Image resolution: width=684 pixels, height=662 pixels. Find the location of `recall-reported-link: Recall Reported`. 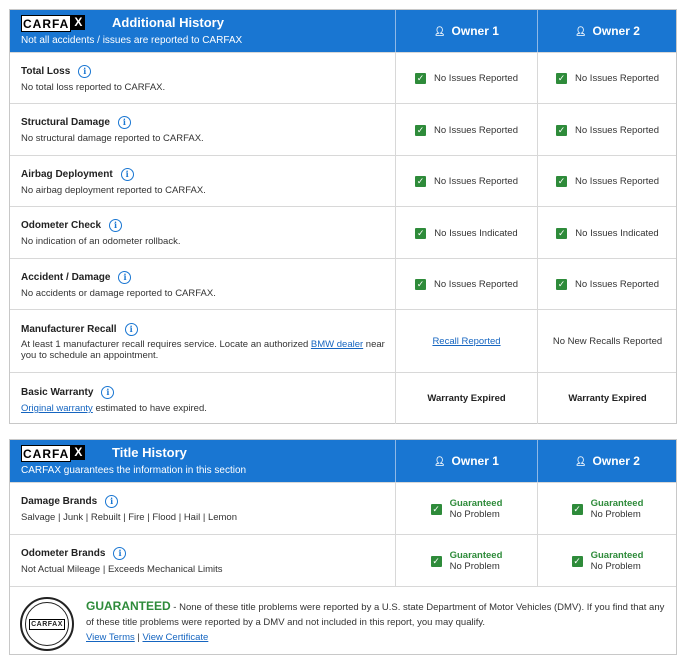

recall-reported-link: Recall Reported is located at coordinates (466, 341).